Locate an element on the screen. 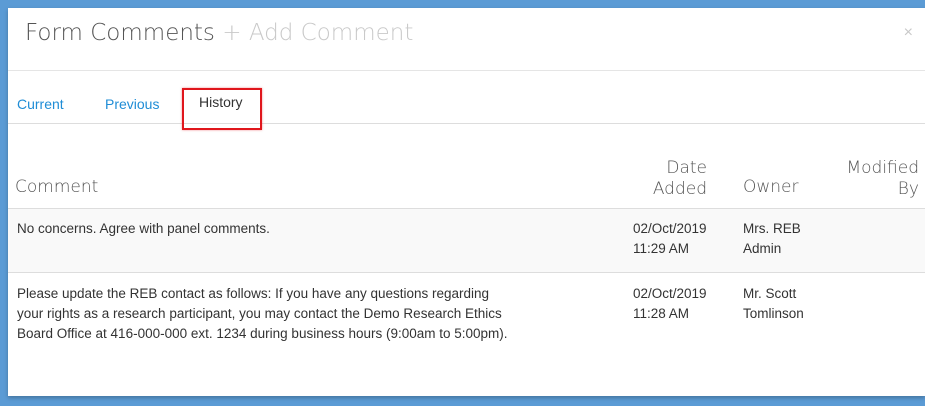 The image size is (925, 406). row2-date-value: 02/Oct/2019 is located at coordinates (670, 293).